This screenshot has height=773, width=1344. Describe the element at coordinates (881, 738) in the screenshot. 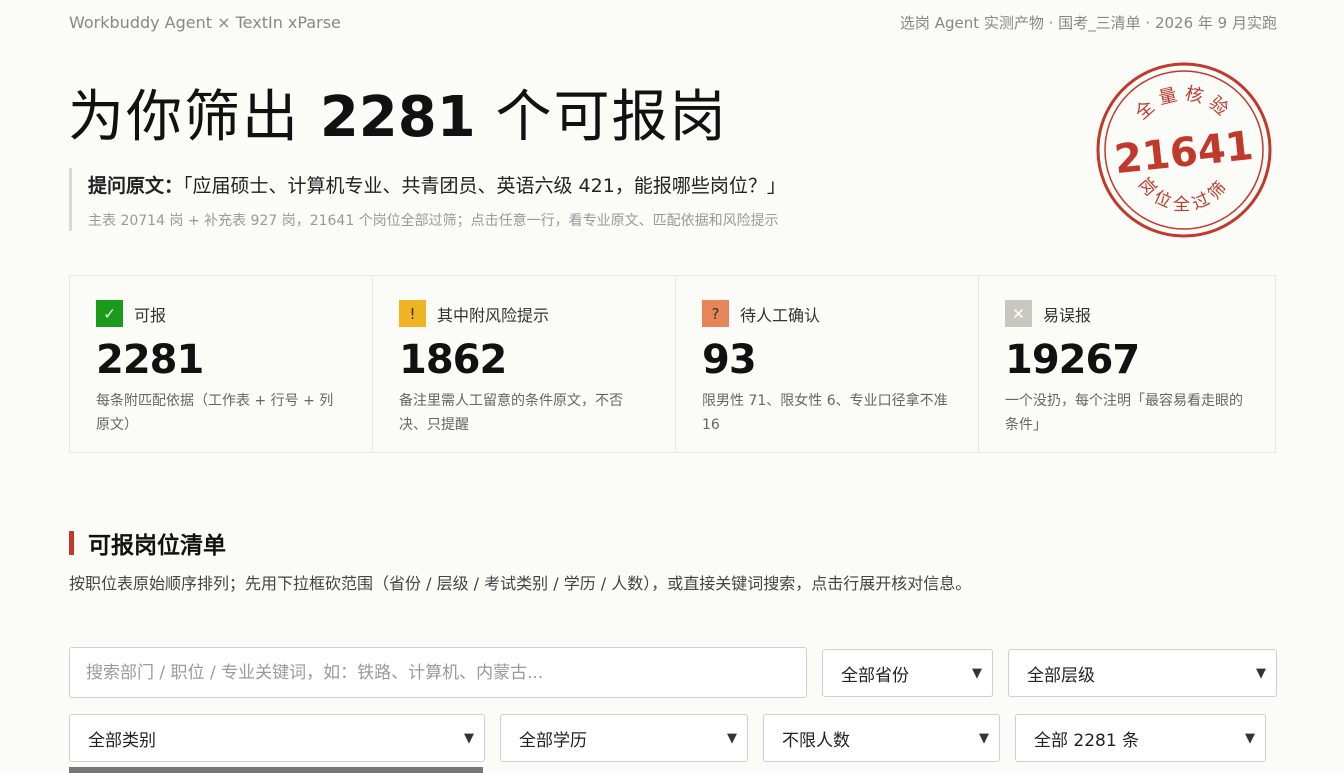

I see `headcount-select: 不限人数 ▼` at that location.